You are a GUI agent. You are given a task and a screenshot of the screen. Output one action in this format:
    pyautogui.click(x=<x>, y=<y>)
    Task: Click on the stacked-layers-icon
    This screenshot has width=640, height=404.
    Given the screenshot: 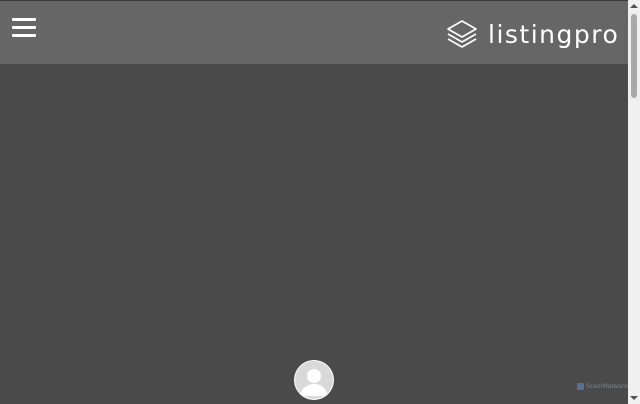 What is the action you would take?
    pyautogui.click(x=462, y=34)
    